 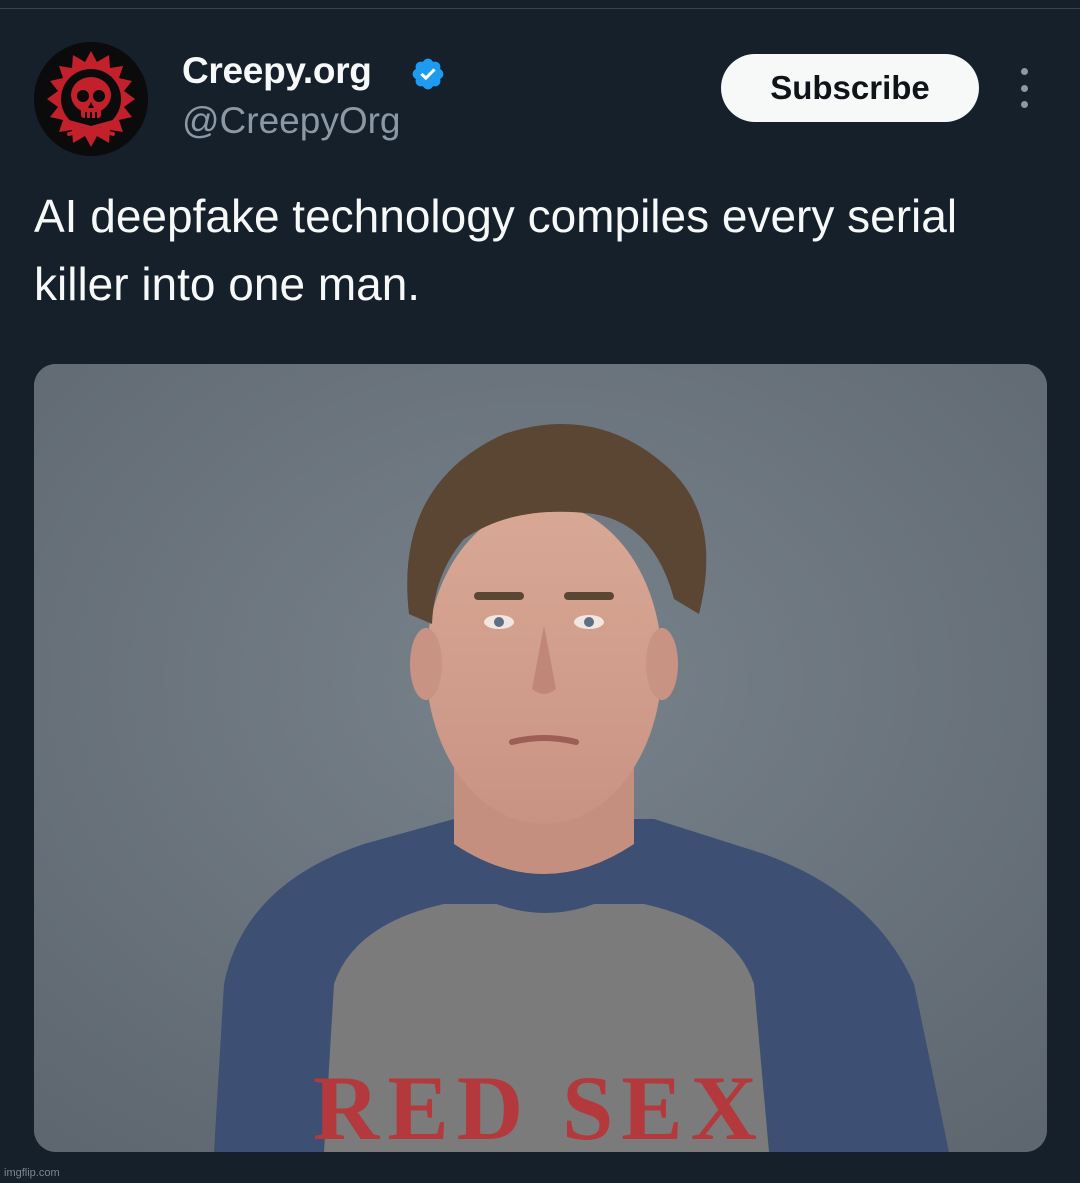 I want to click on more-options-icon, so click(x=1024, y=88).